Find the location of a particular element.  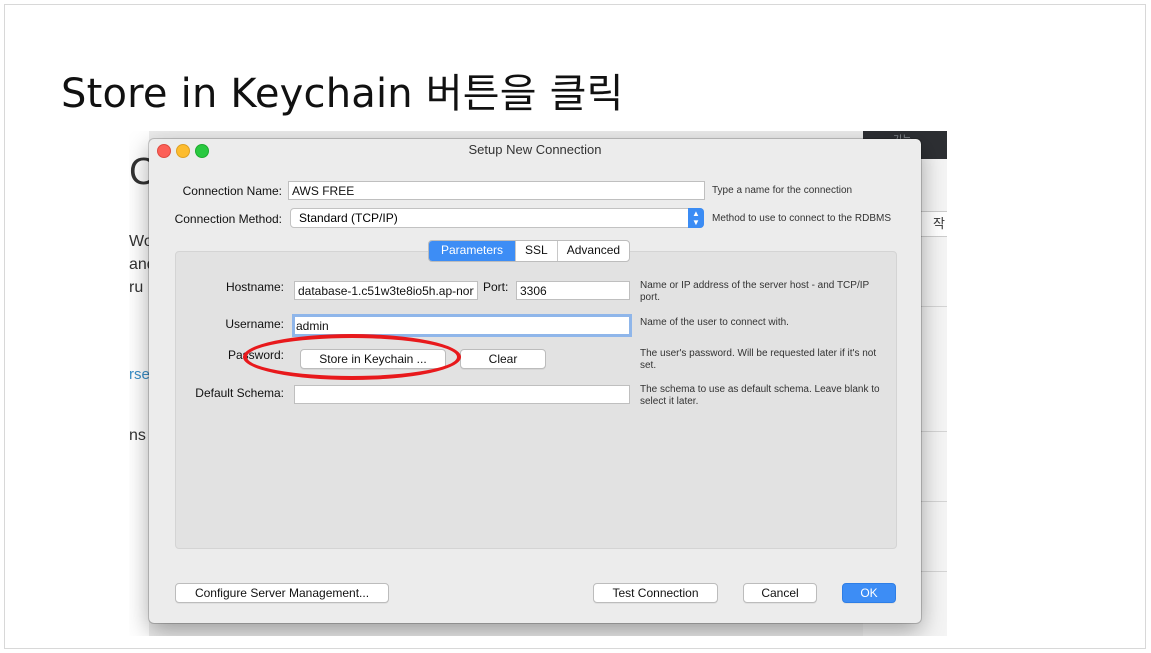

cancel-button: Cancel is located at coordinates (780, 593).